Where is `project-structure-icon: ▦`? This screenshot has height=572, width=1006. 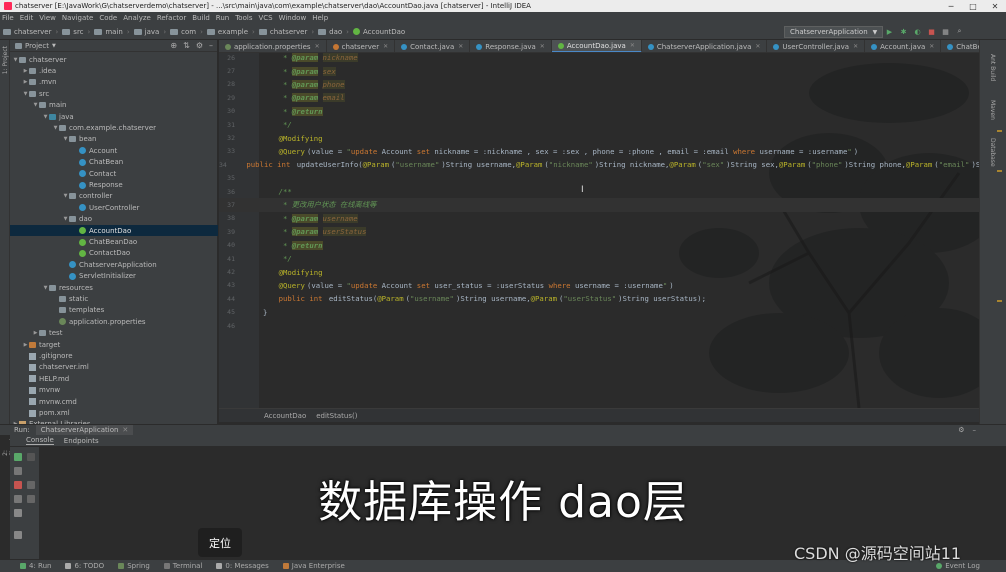
project-structure-icon: ▦ is located at coordinates (945, 31).